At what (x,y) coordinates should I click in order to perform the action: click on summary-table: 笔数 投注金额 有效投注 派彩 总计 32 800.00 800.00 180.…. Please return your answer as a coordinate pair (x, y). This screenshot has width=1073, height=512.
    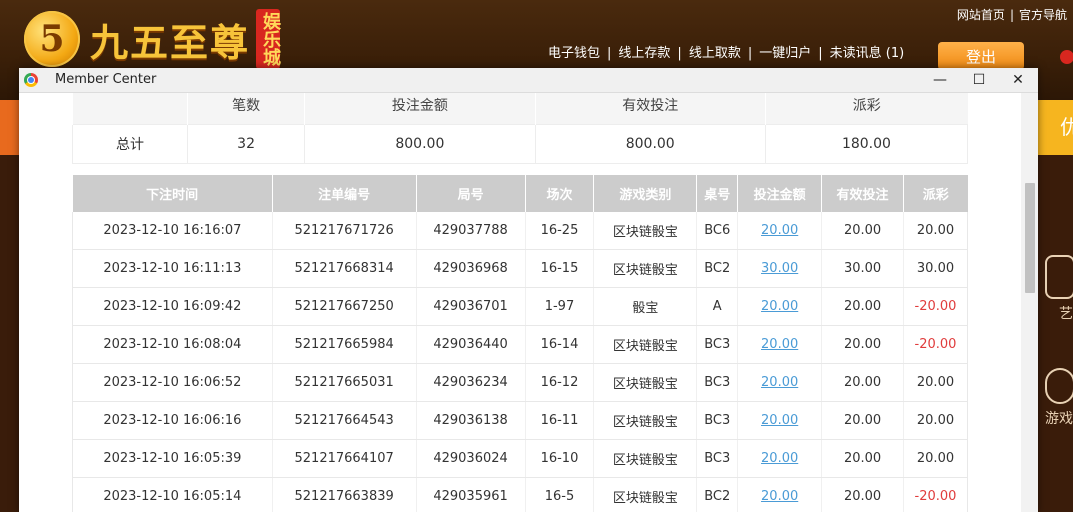
    Looking at the image, I should click on (520, 128).